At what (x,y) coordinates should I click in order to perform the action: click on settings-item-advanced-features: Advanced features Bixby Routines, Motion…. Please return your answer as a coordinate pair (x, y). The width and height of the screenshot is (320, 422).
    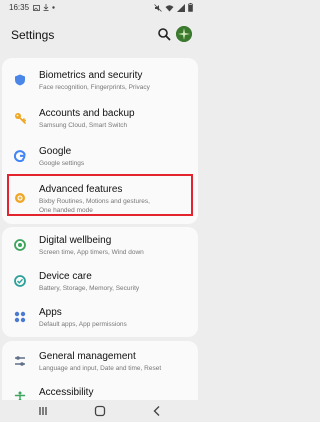
    Looking at the image, I should click on (100, 200).